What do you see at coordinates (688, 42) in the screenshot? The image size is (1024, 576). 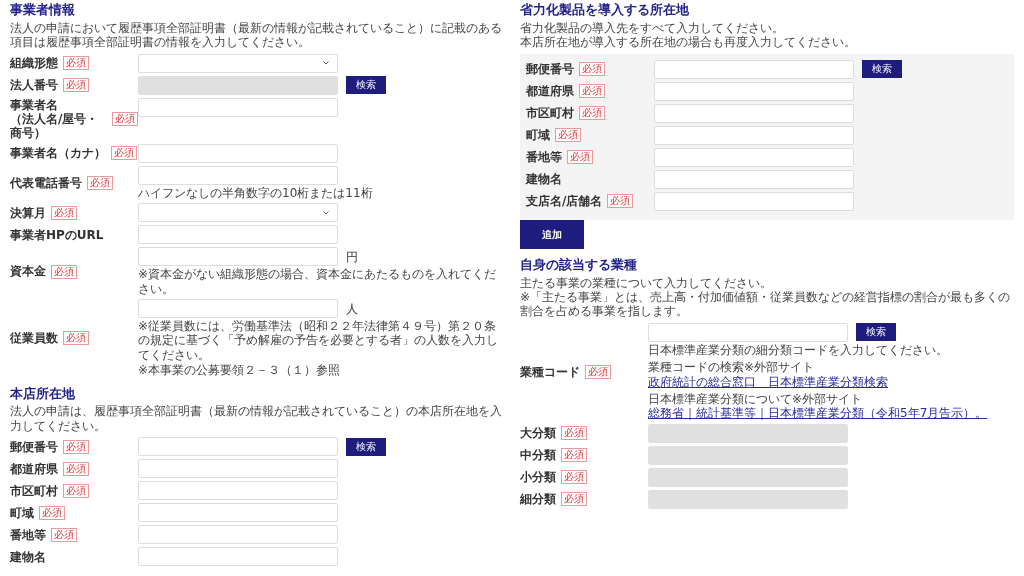 I see `section-description: 本店所在地が導入する所在地の場合も再度入力してください。` at bounding box center [688, 42].